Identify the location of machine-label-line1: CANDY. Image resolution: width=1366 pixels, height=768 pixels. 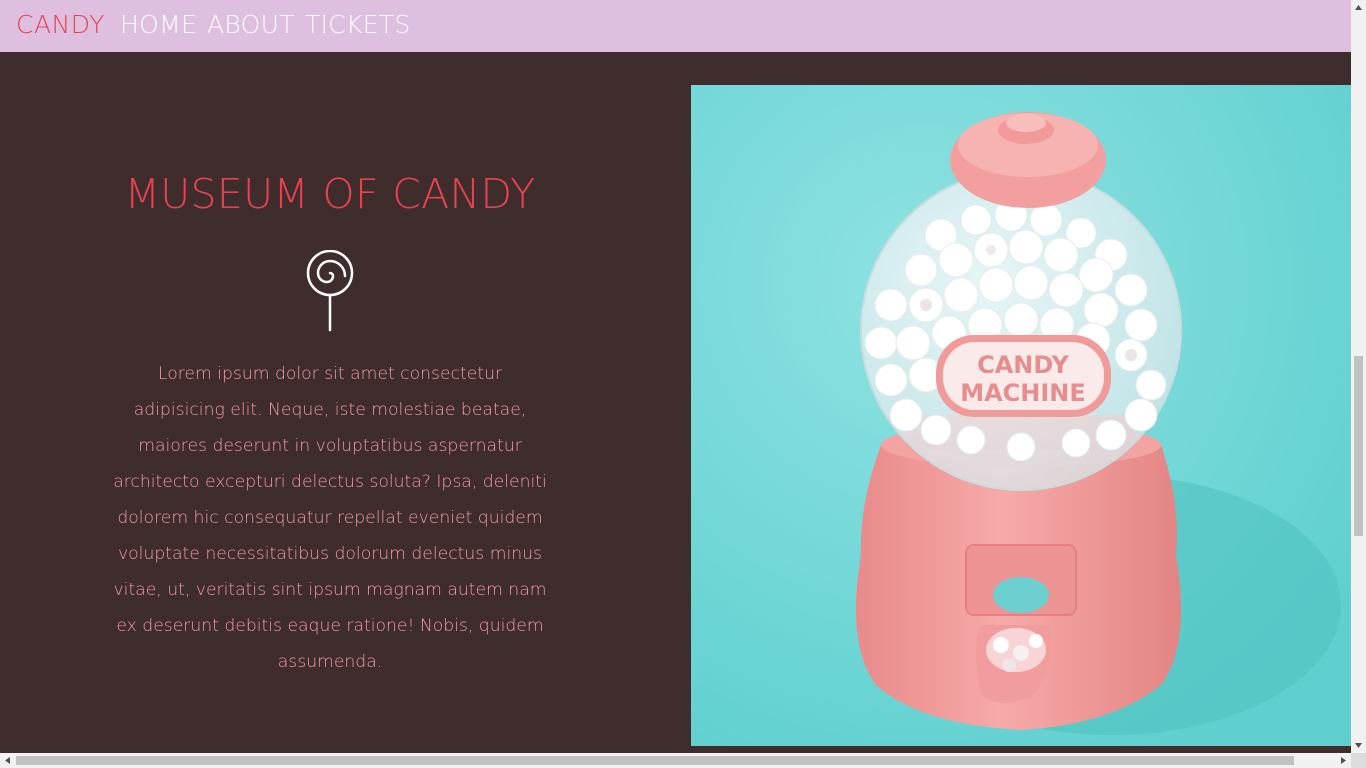
(1023, 365).